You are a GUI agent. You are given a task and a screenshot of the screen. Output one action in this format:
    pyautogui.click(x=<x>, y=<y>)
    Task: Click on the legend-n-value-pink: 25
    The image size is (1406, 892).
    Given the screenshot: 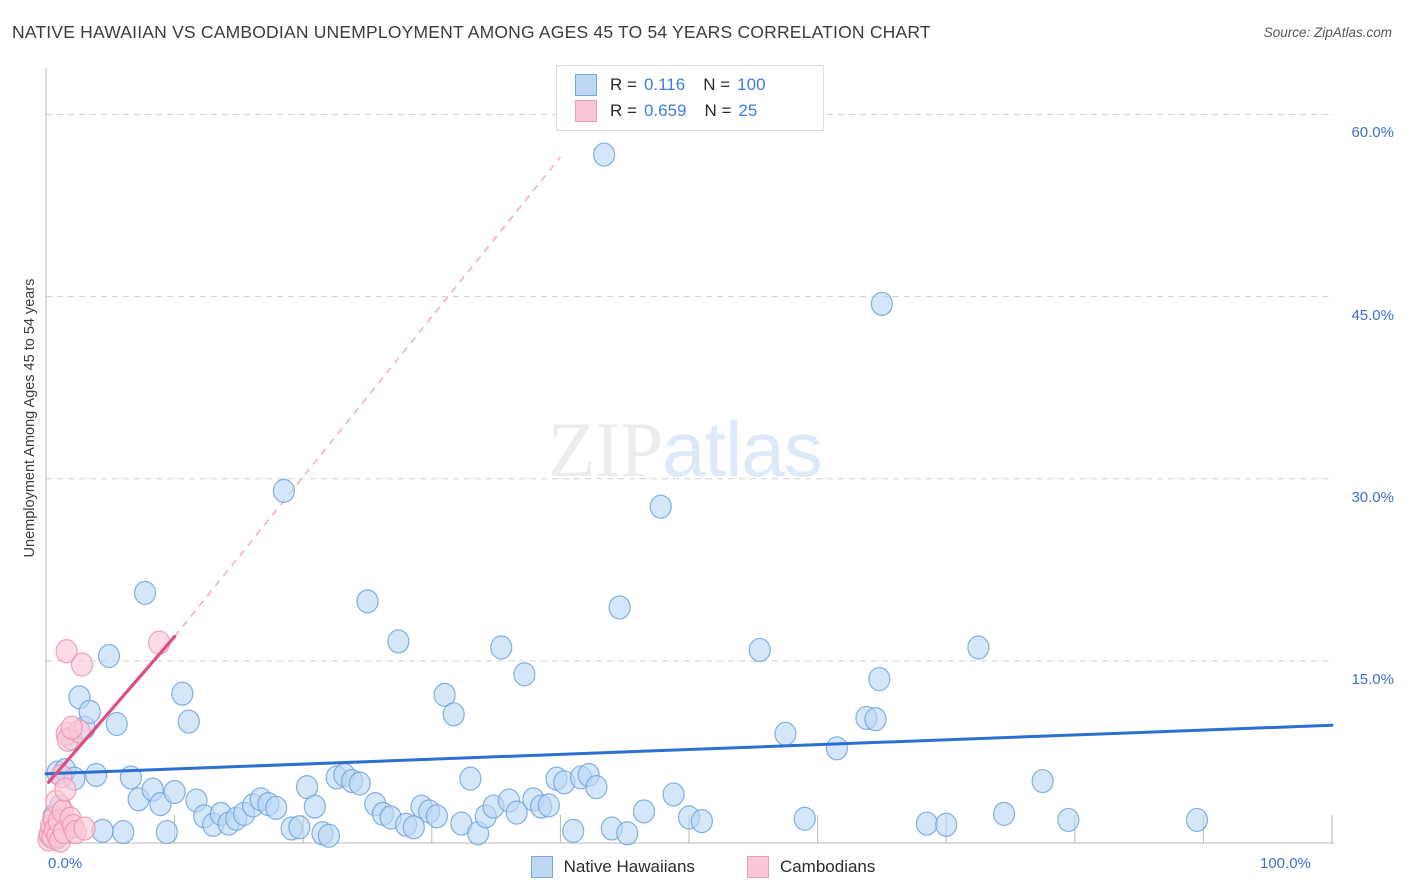 What is the action you would take?
    pyautogui.click(x=748, y=110)
    